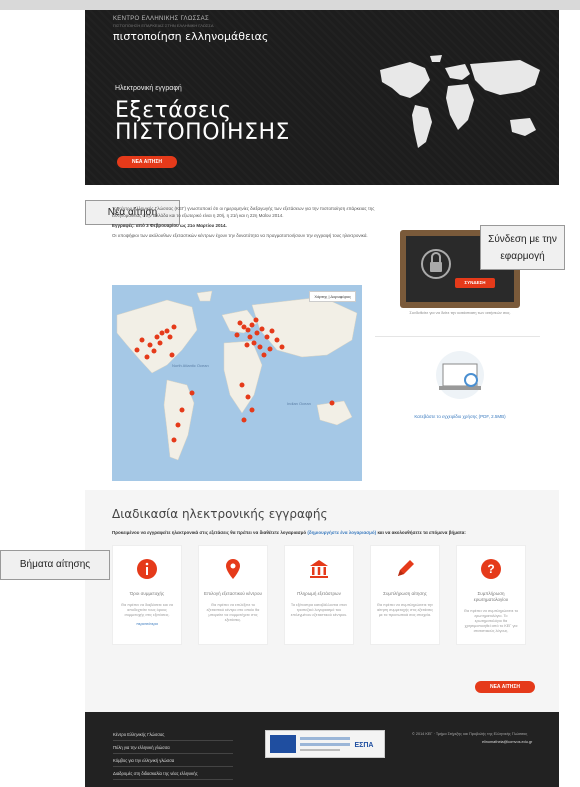 Image resolution: width=580 pixels, height=787 pixels. I want to click on step-more-link: περισσότερα, so click(147, 622).